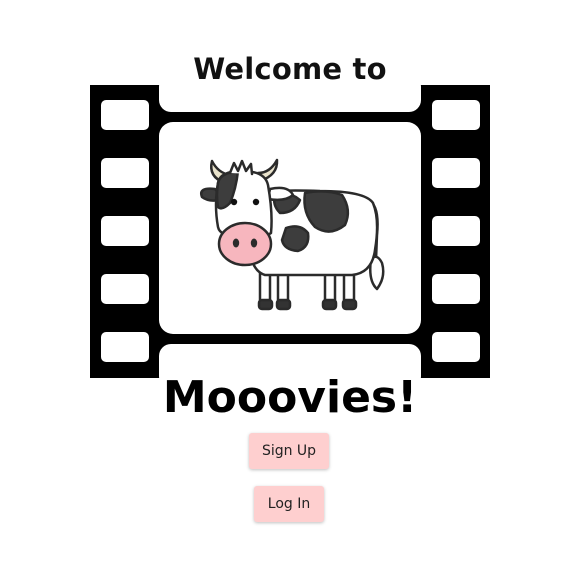 Image resolution: width=580 pixels, height=580 pixels. I want to click on log-in-button: Log In, so click(289, 504).